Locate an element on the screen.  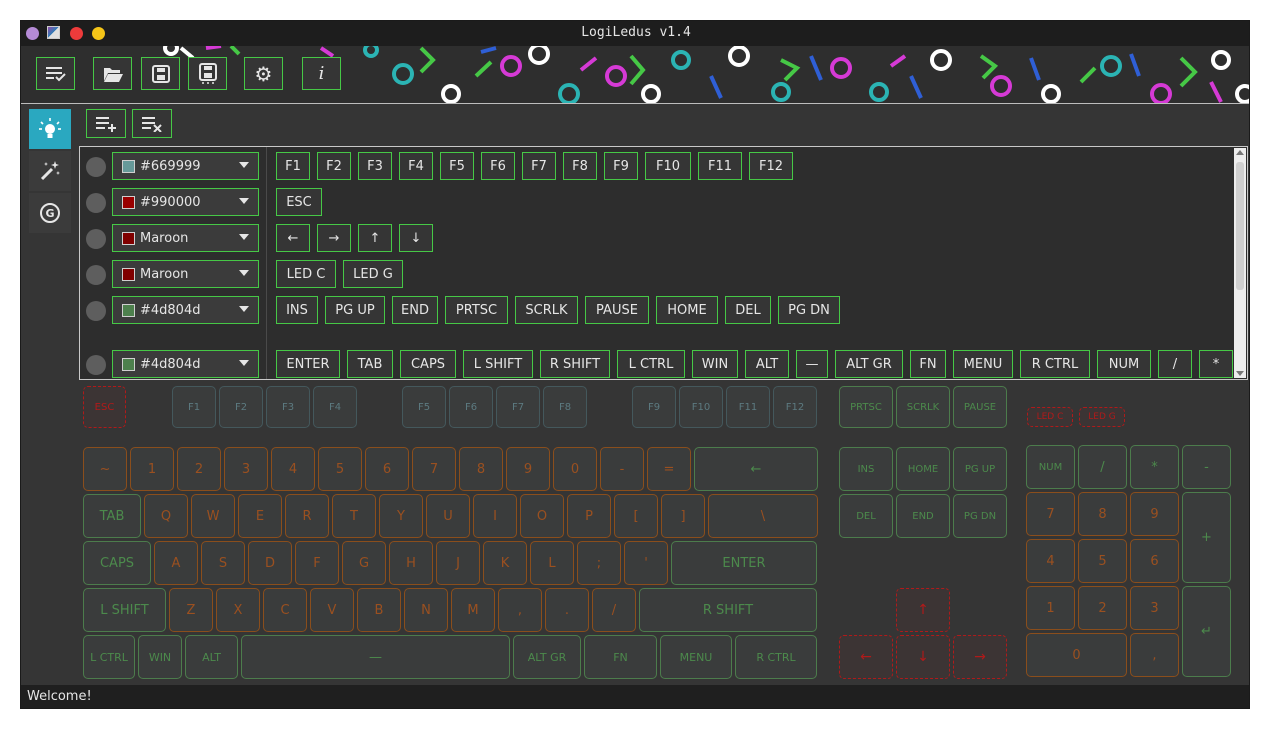
keyboard-key: ↑ is located at coordinates (923, 610).